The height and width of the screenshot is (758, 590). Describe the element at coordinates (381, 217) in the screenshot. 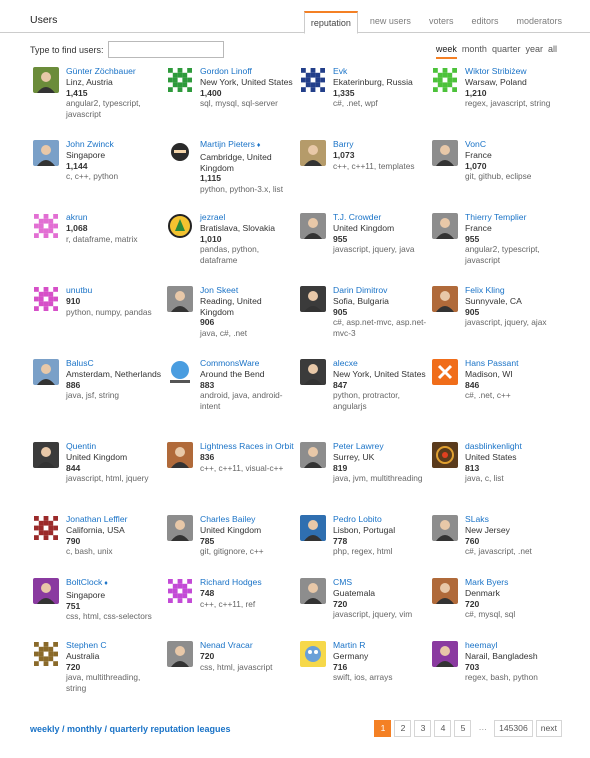

I see `user-name-link: T.J. Crowder` at that location.